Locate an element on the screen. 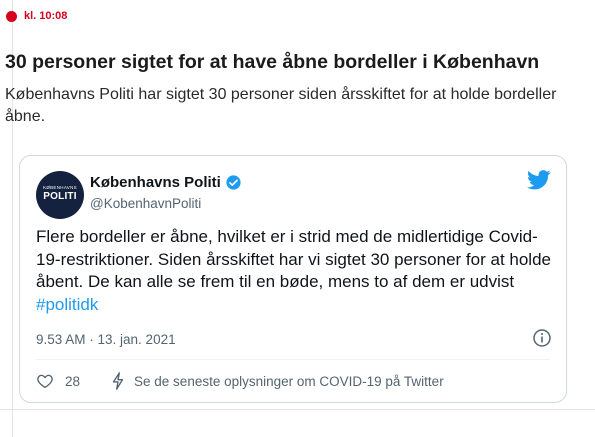 This screenshot has width=595, height=437. twitter-bird-icon is located at coordinates (539, 182).